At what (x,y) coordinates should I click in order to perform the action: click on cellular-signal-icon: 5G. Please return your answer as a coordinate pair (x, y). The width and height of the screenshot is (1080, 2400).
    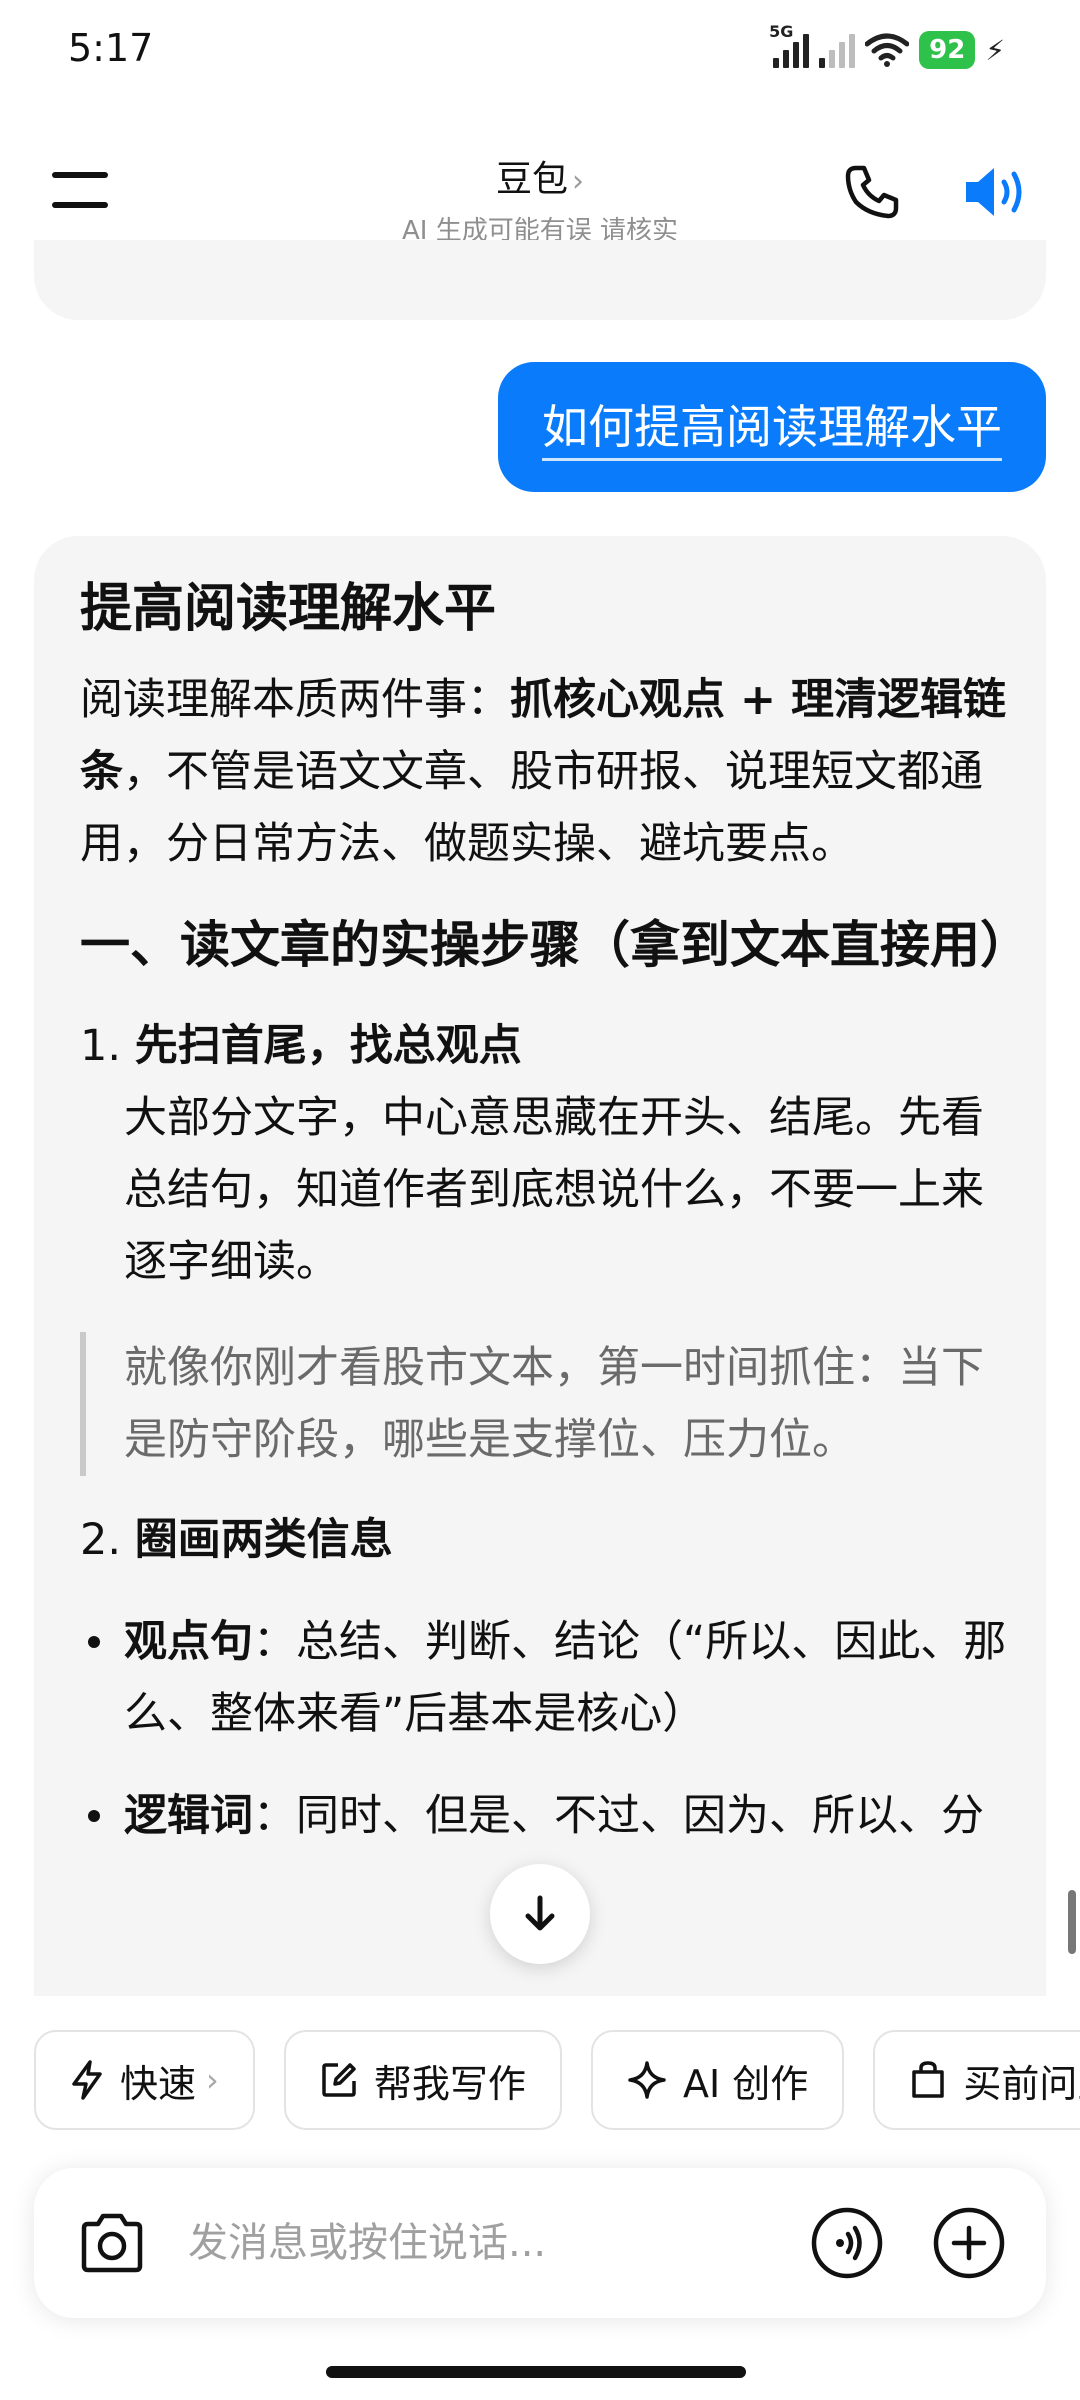
    Looking at the image, I should click on (789, 45).